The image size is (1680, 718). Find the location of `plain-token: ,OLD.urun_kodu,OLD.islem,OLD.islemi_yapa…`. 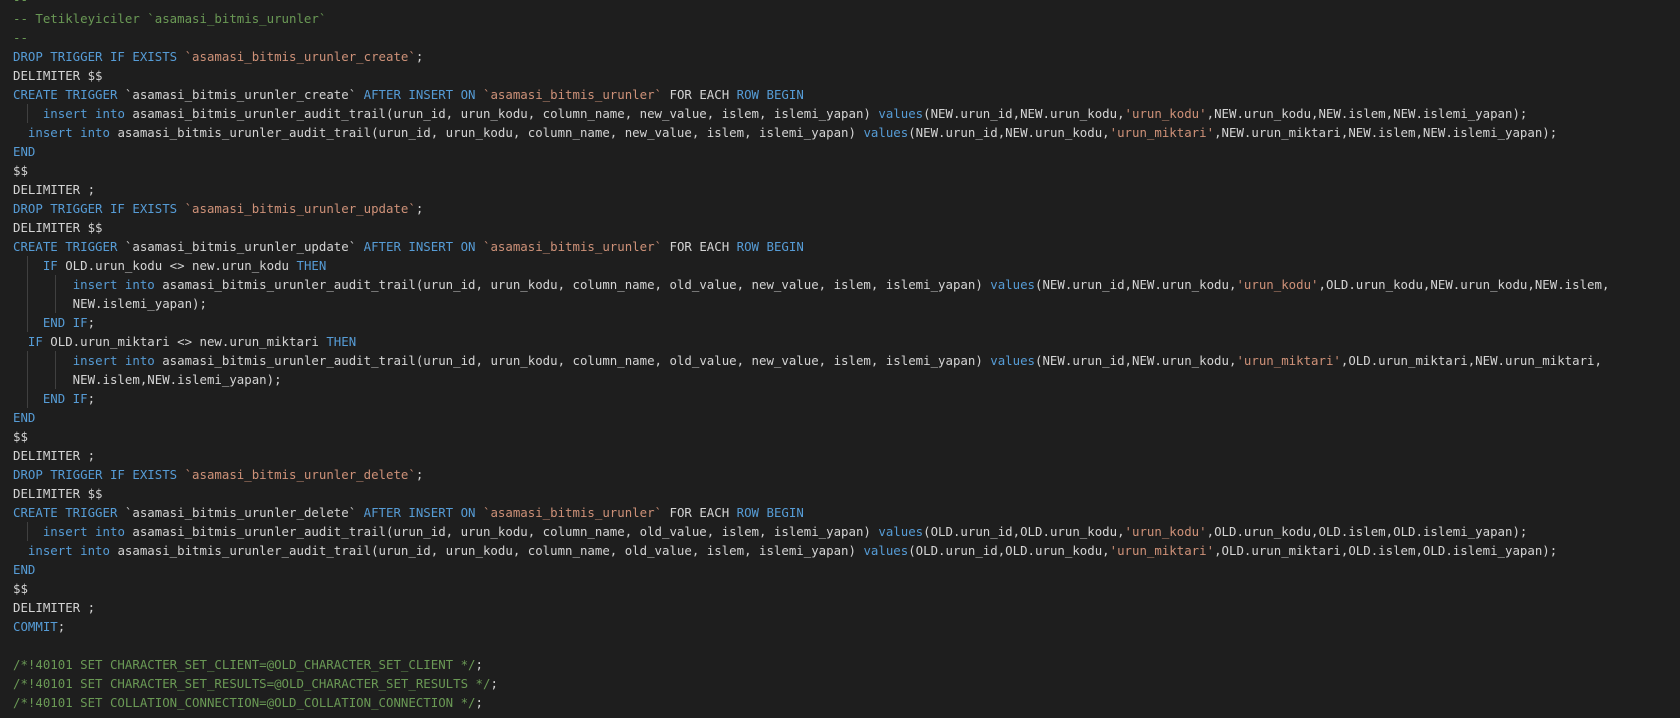

plain-token: ,OLD.urun_kodu,OLD.islem,OLD.islemi_yapa… is located at coordinates (1367, 531).